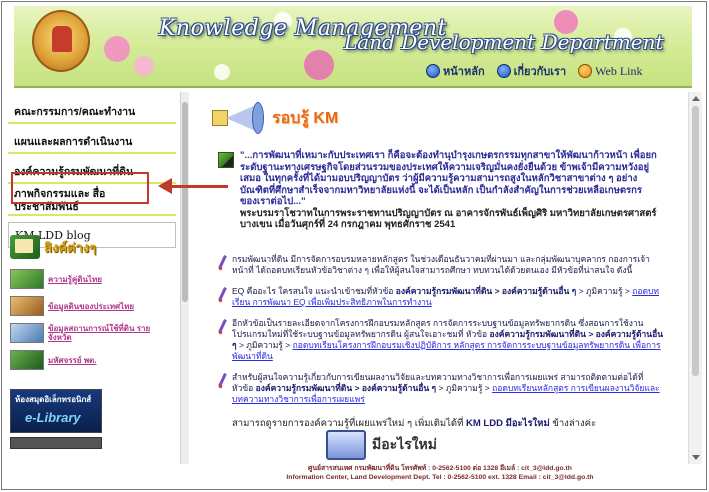 This screenshot has height=492, width=709. I want to click on side-link-label: ข้อมูลดินของประเทศไทย, so click(91, 306).